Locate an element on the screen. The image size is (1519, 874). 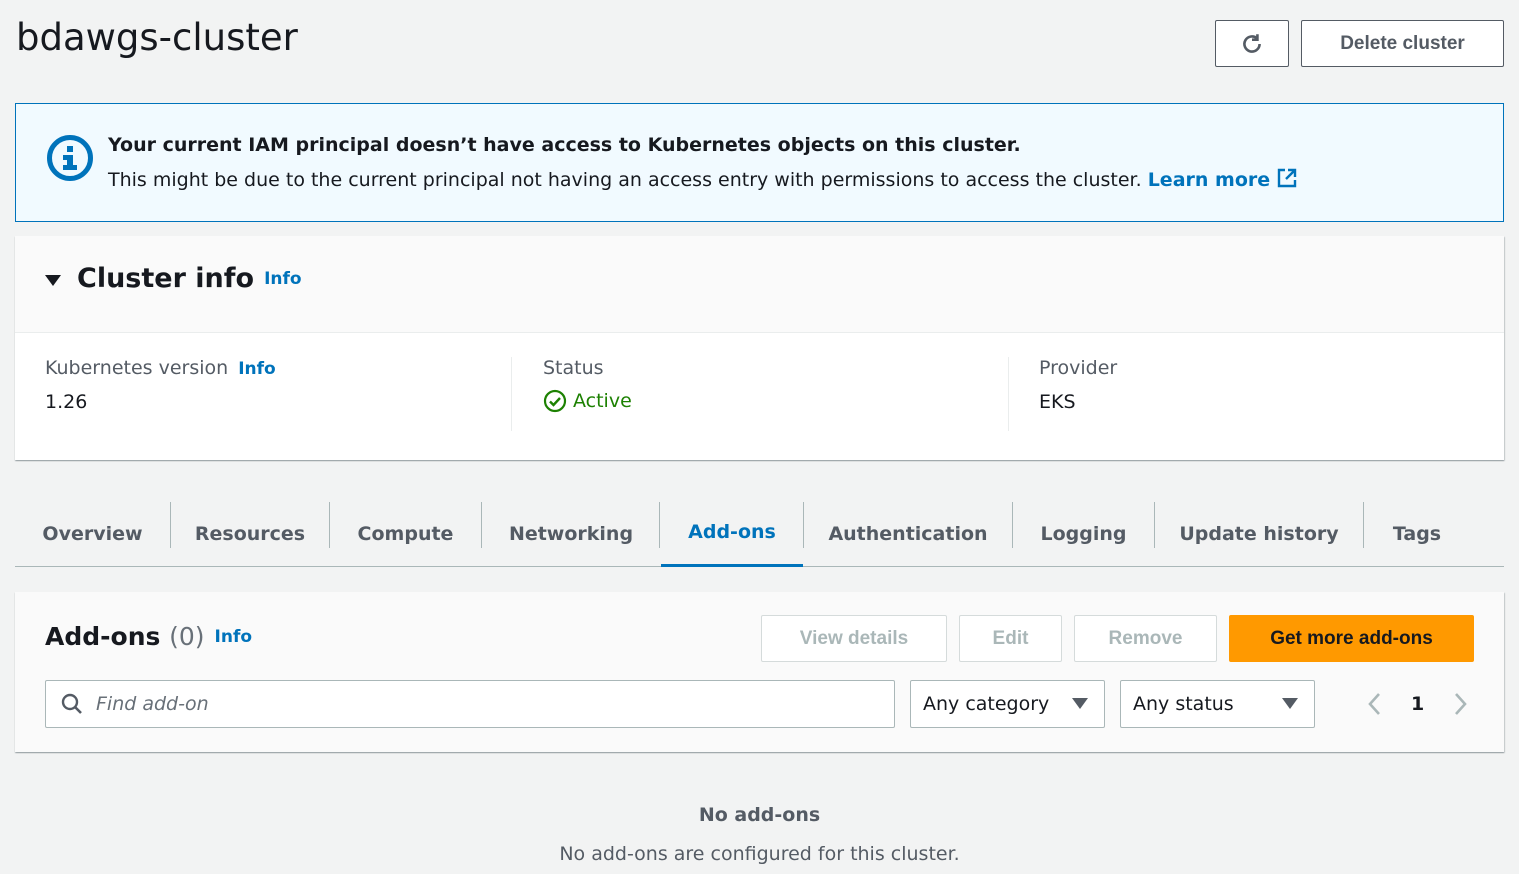
search-icon is located at coordinates (71, 703).